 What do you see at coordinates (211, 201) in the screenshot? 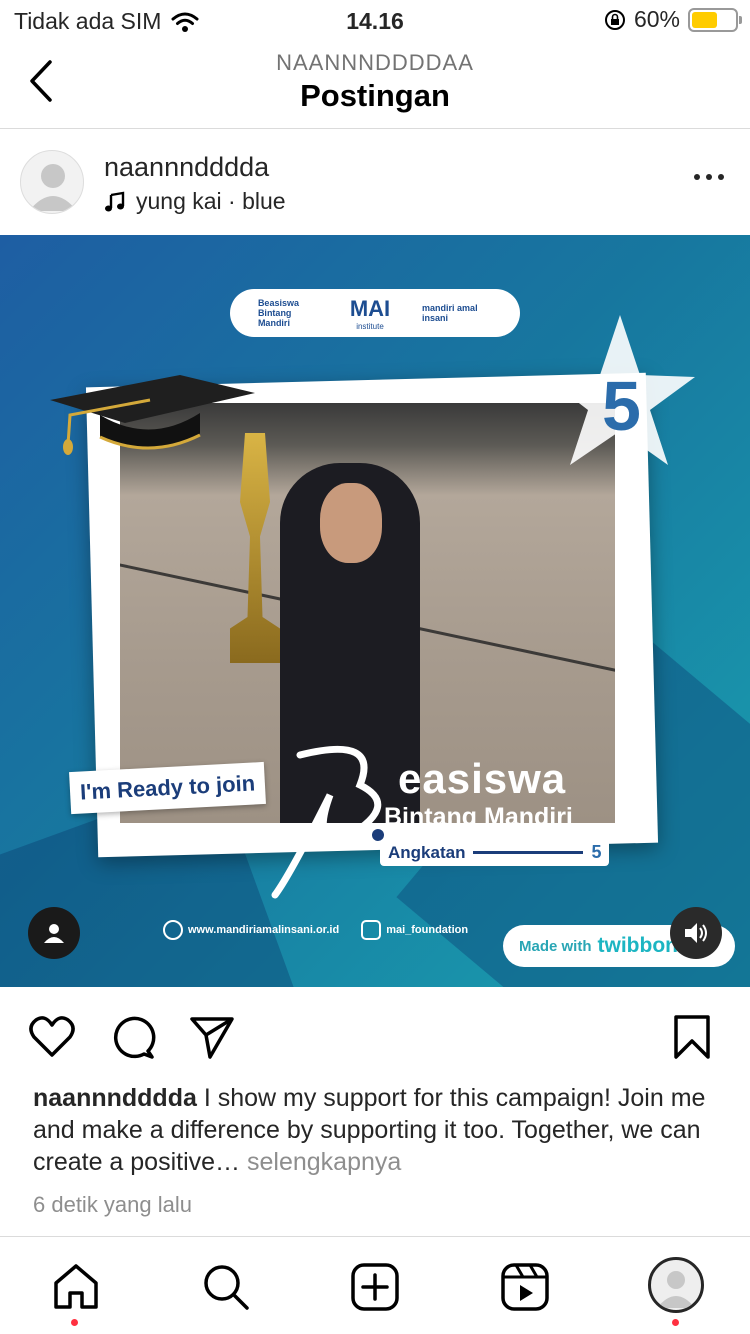
I see `music-label: yung kai · blue` at bounding box center [211, 201].